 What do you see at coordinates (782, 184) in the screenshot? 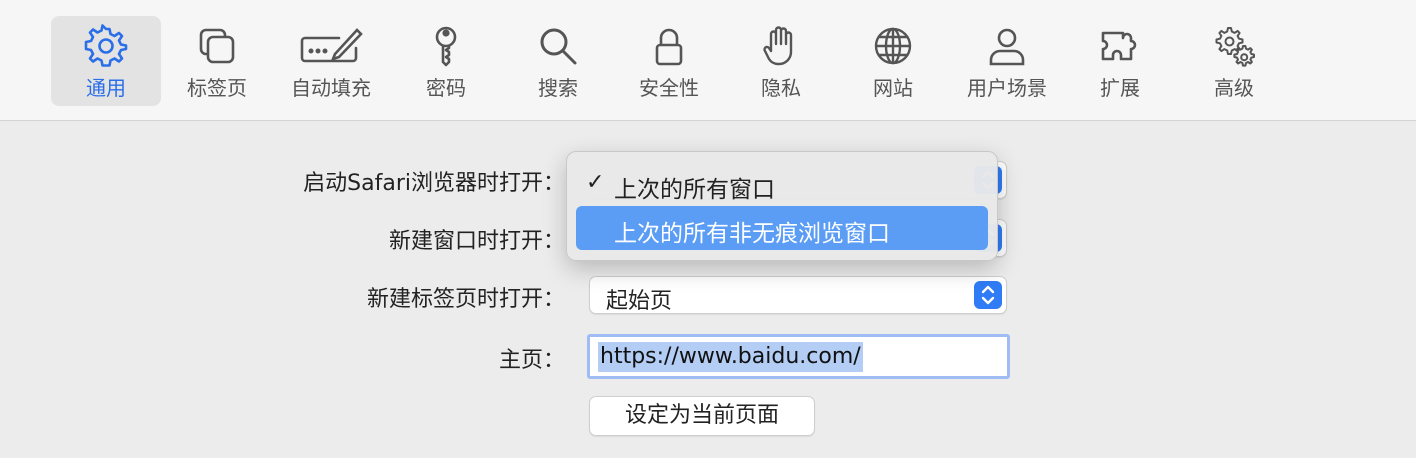
I see `menu-item-all-windows: ✓ 上次的所有窗口` at bounding box center [782, 184].